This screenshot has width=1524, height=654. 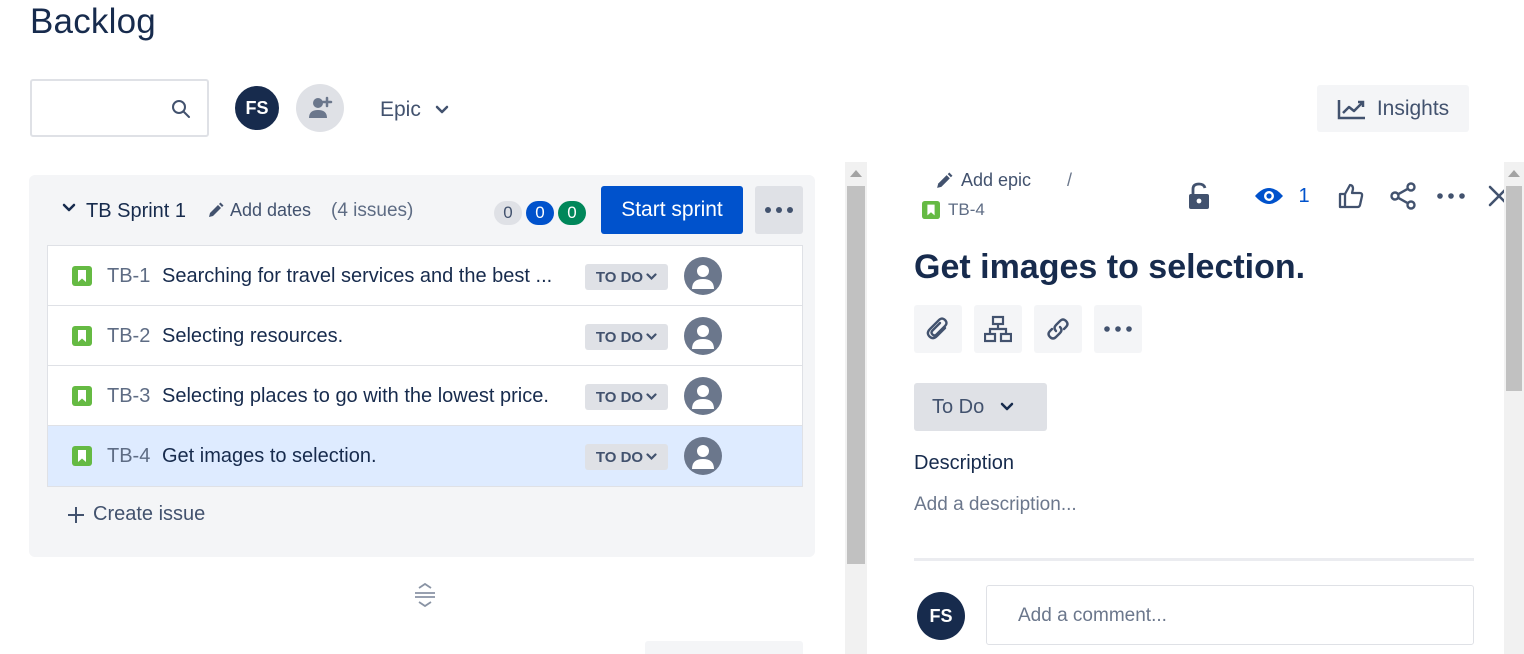 What do you see at coordinates (966, 209) in the screenshot?
I see `issue-key-label: TB-4` at bounding box center [966, 209].